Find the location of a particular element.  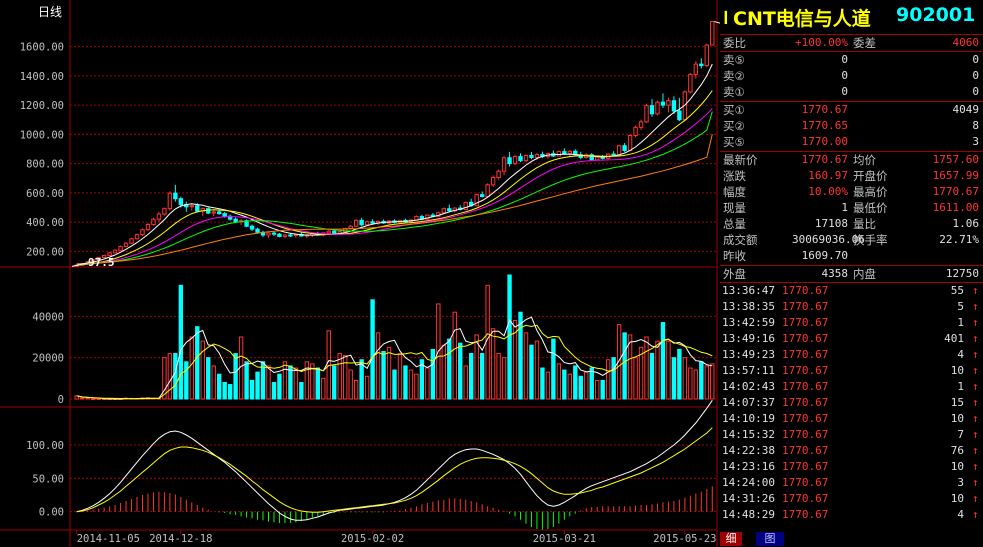

tick-row: 14:22:38 1770.67 76 ↑ is located at coordinates (851, 451).